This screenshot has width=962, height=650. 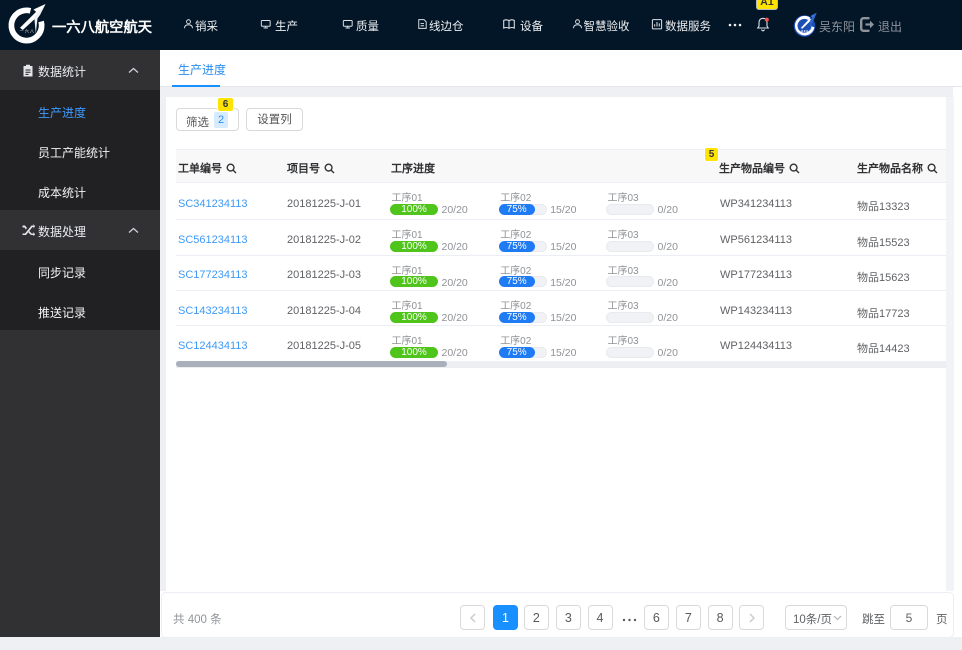 I want to click on svg-text: 一六八, so click(x=28, y=31).